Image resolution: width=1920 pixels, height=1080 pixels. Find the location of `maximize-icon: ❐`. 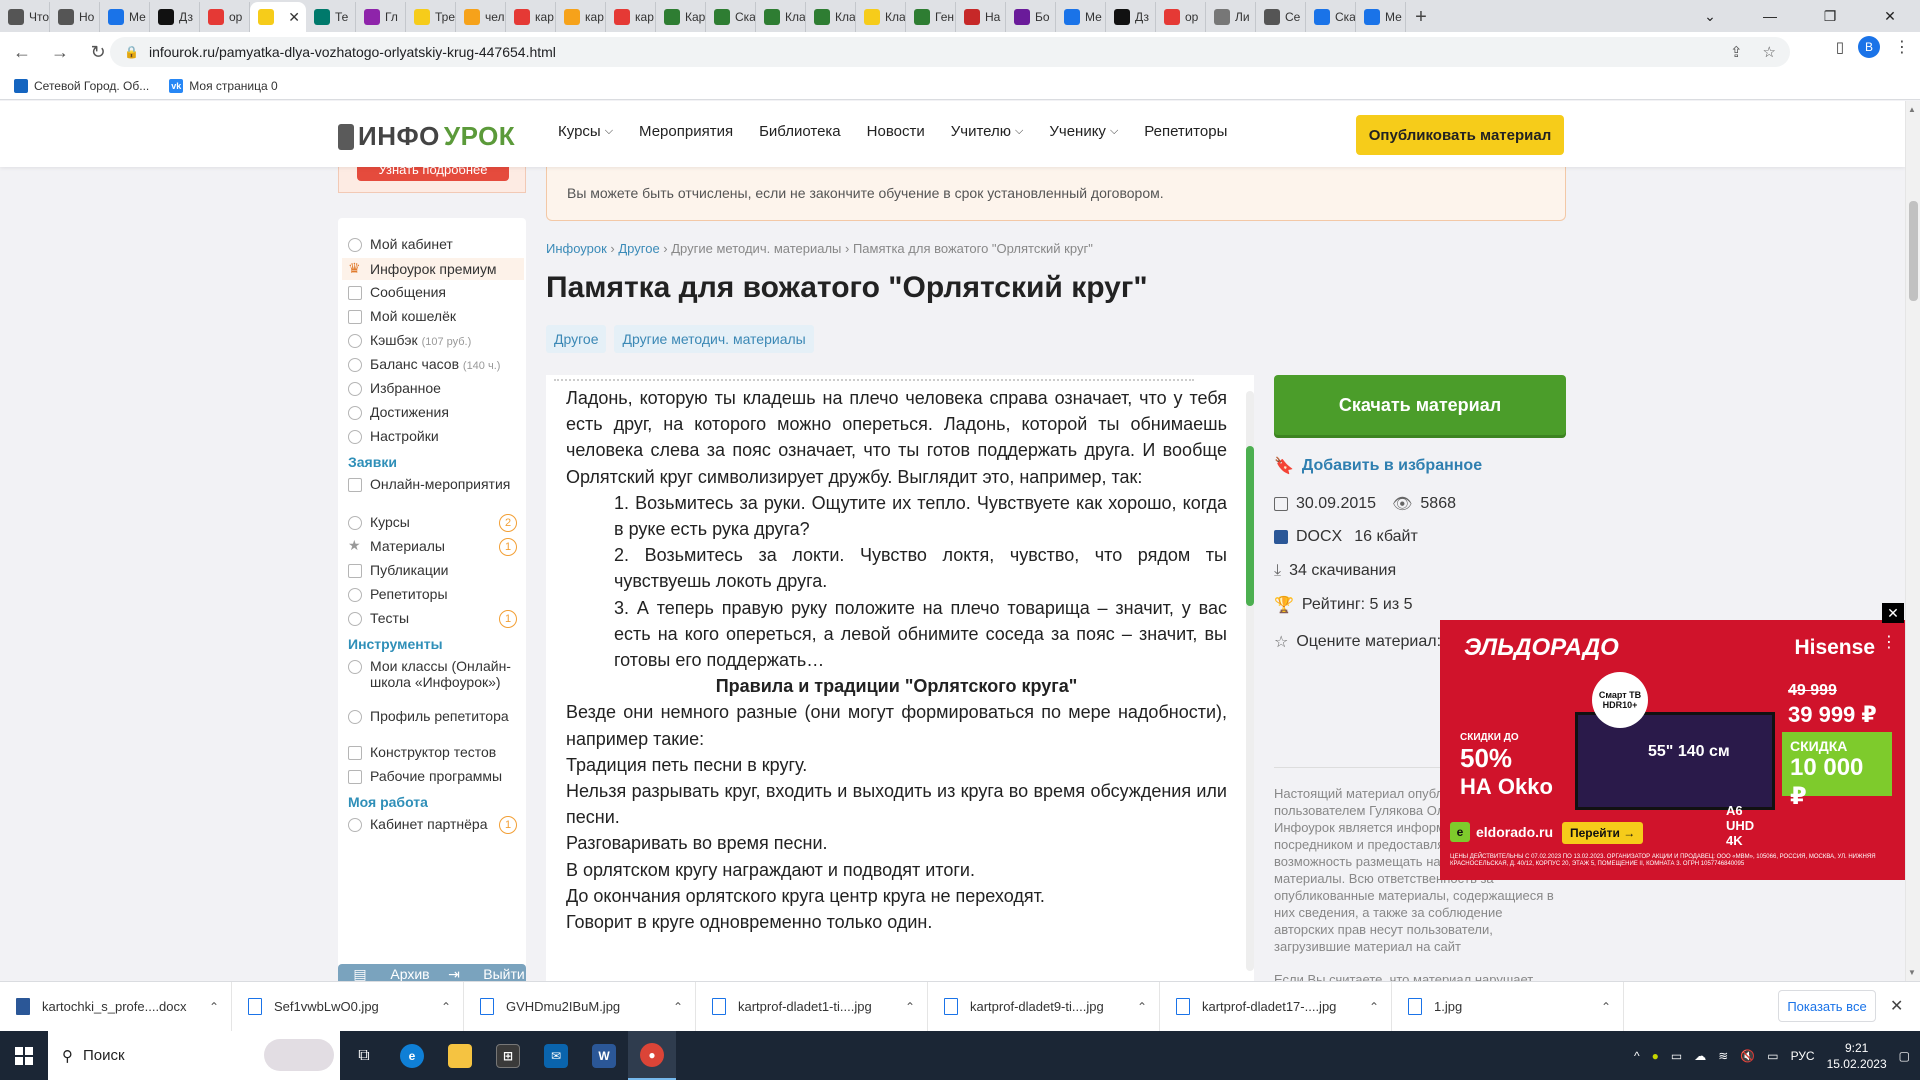

maximize-icon: ❐ is located at coordinates (1830, 16).